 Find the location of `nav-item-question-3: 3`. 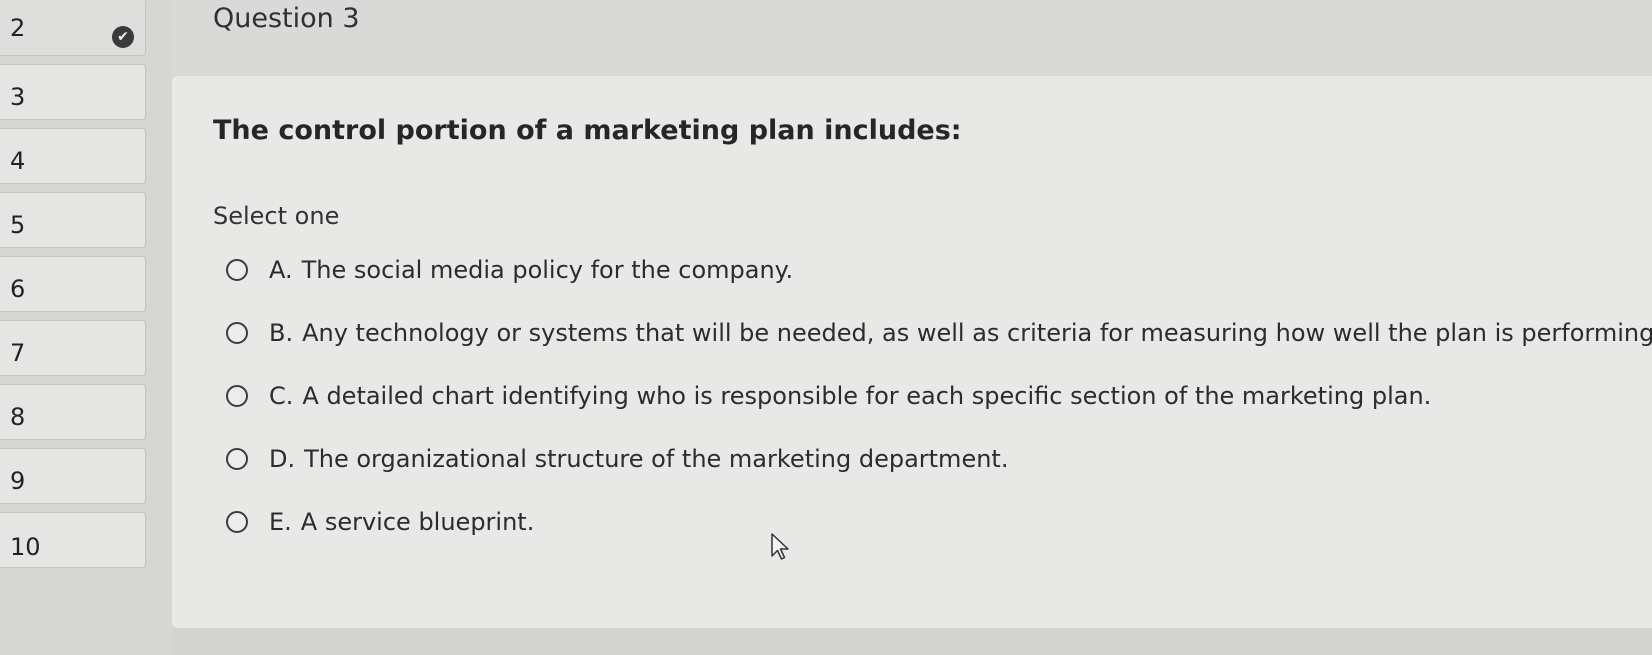

nav-item-question-3: 3 is located at coordinates (73, 92).